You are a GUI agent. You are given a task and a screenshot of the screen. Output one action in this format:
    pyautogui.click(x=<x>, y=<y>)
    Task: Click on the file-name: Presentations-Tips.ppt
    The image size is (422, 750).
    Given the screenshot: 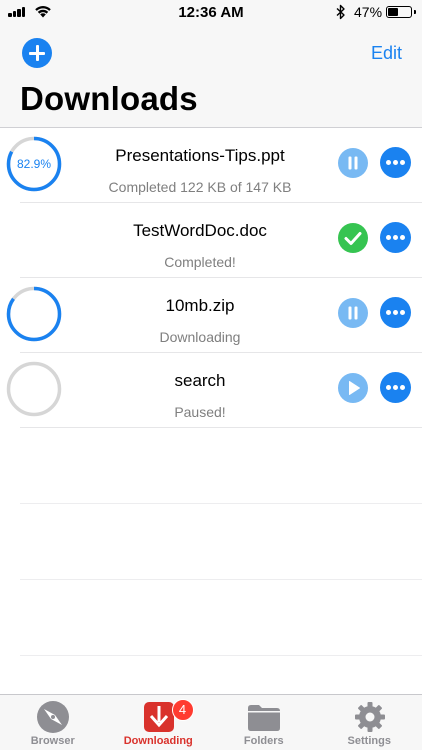 What is the action you would take?
    pyautogui.click(x=200, y=155)
    